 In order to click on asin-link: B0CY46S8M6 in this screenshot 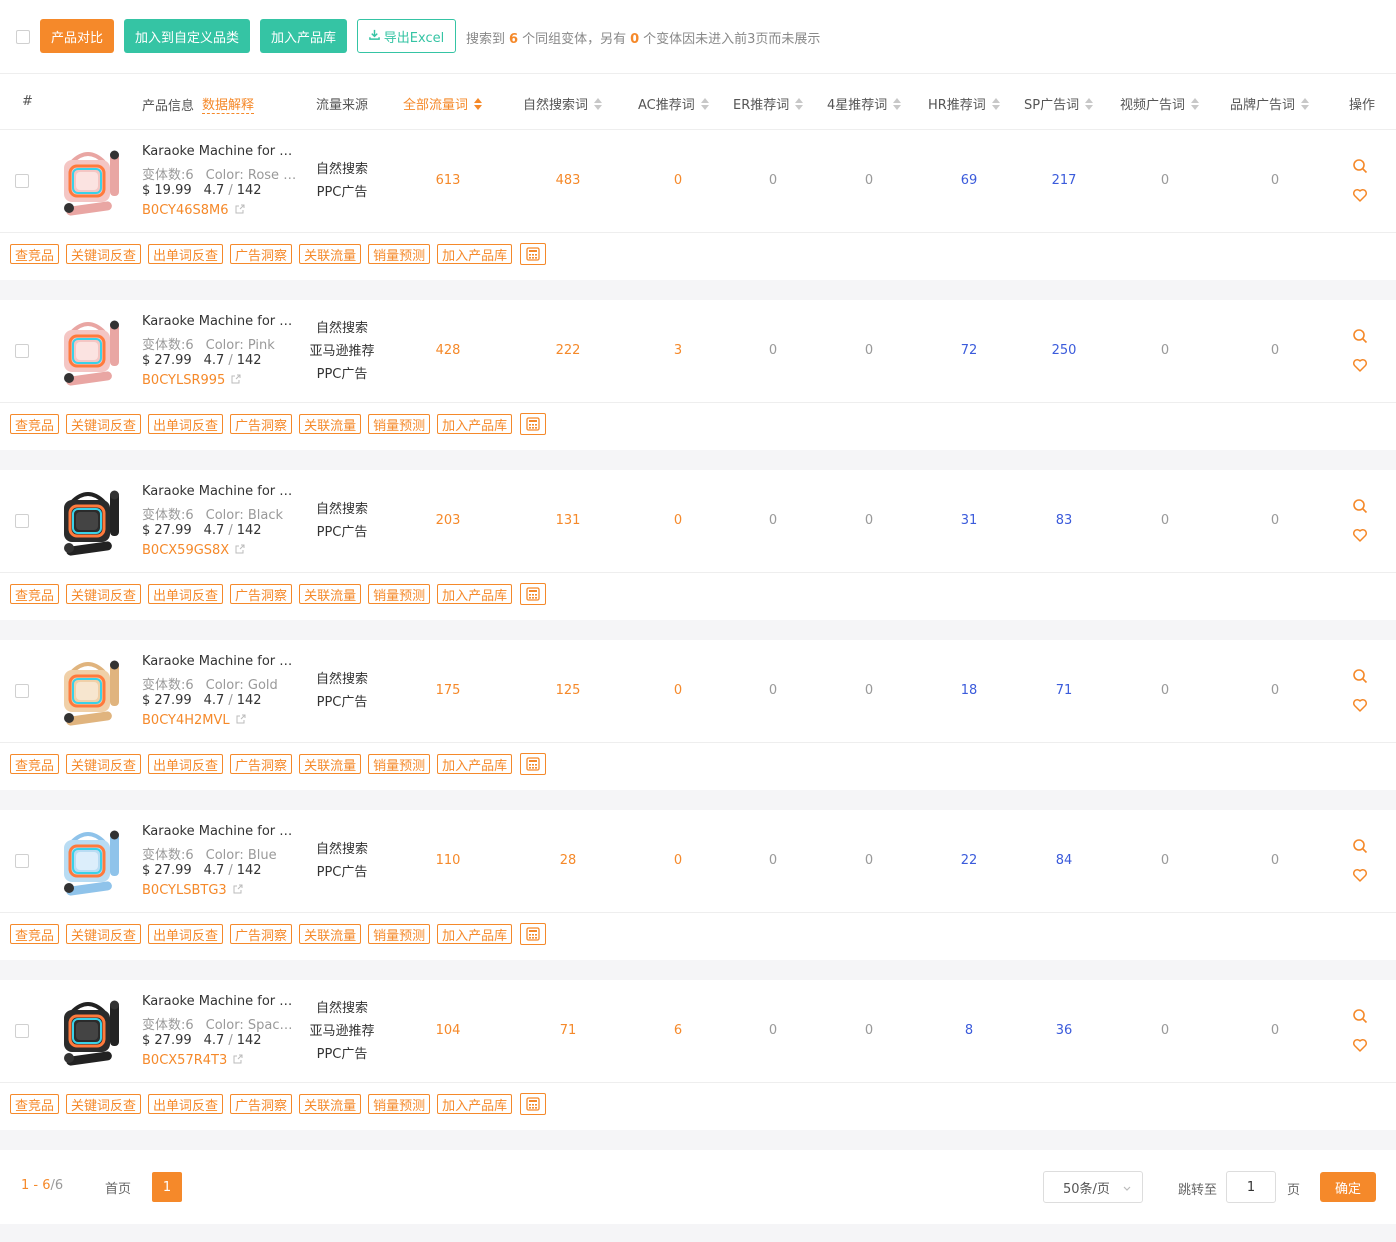, I will do `click(193, 210)`.